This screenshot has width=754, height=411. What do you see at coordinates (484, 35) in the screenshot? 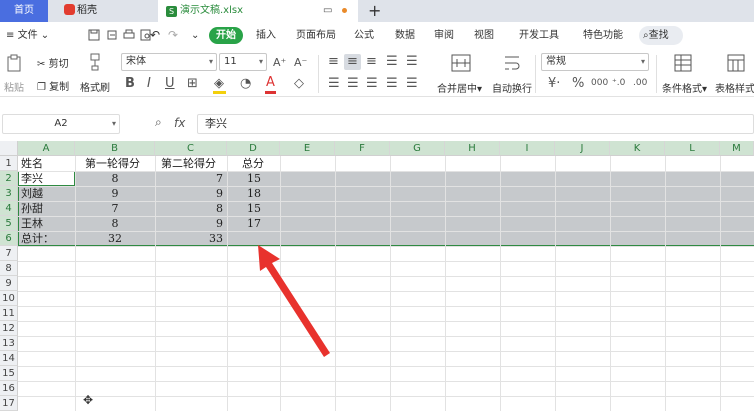
I see `tab-view: 视图` at bounding box center [484, 35].